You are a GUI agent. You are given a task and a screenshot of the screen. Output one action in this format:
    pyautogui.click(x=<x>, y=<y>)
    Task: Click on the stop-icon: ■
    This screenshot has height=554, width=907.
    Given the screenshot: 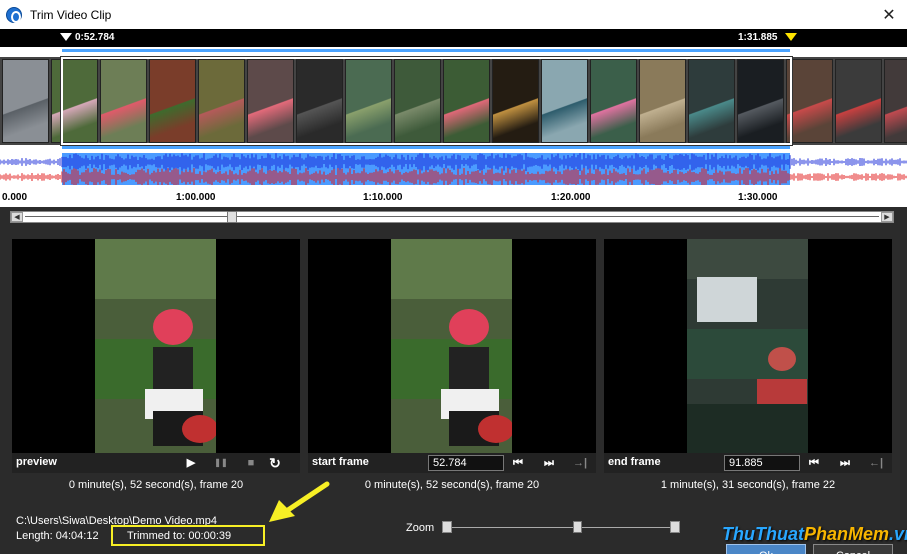 What is the action you would take?
    pyautogui.click(x=251, y=463)
    